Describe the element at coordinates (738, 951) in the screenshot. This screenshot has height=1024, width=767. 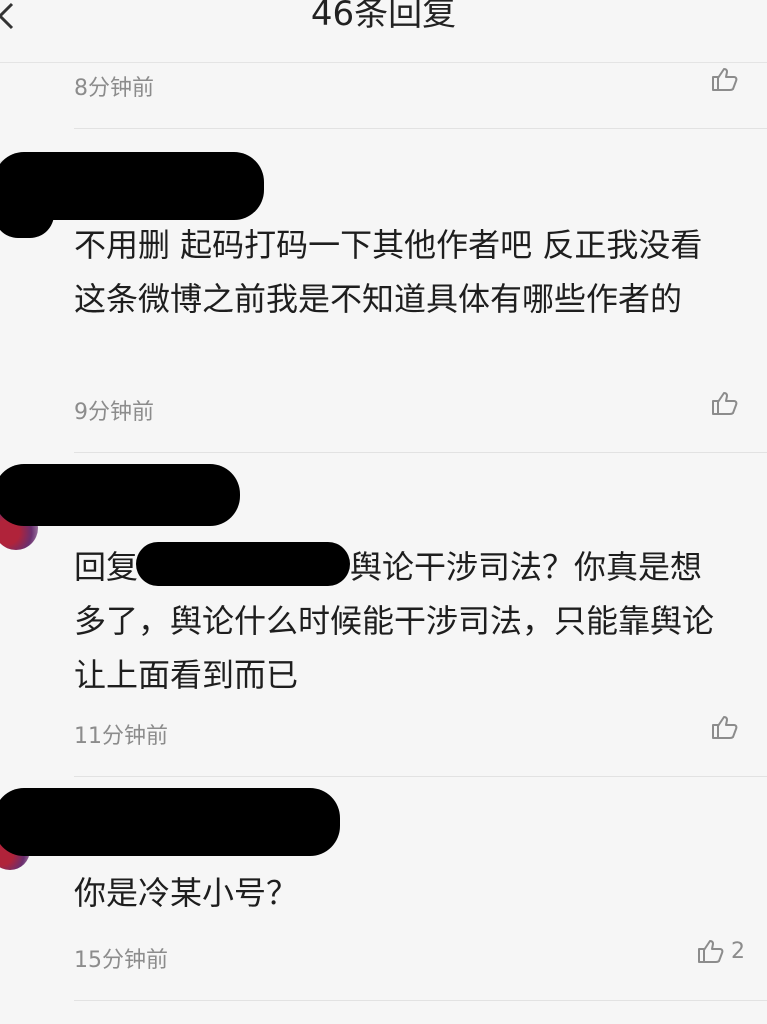
I see `like-count: 2` at that location.